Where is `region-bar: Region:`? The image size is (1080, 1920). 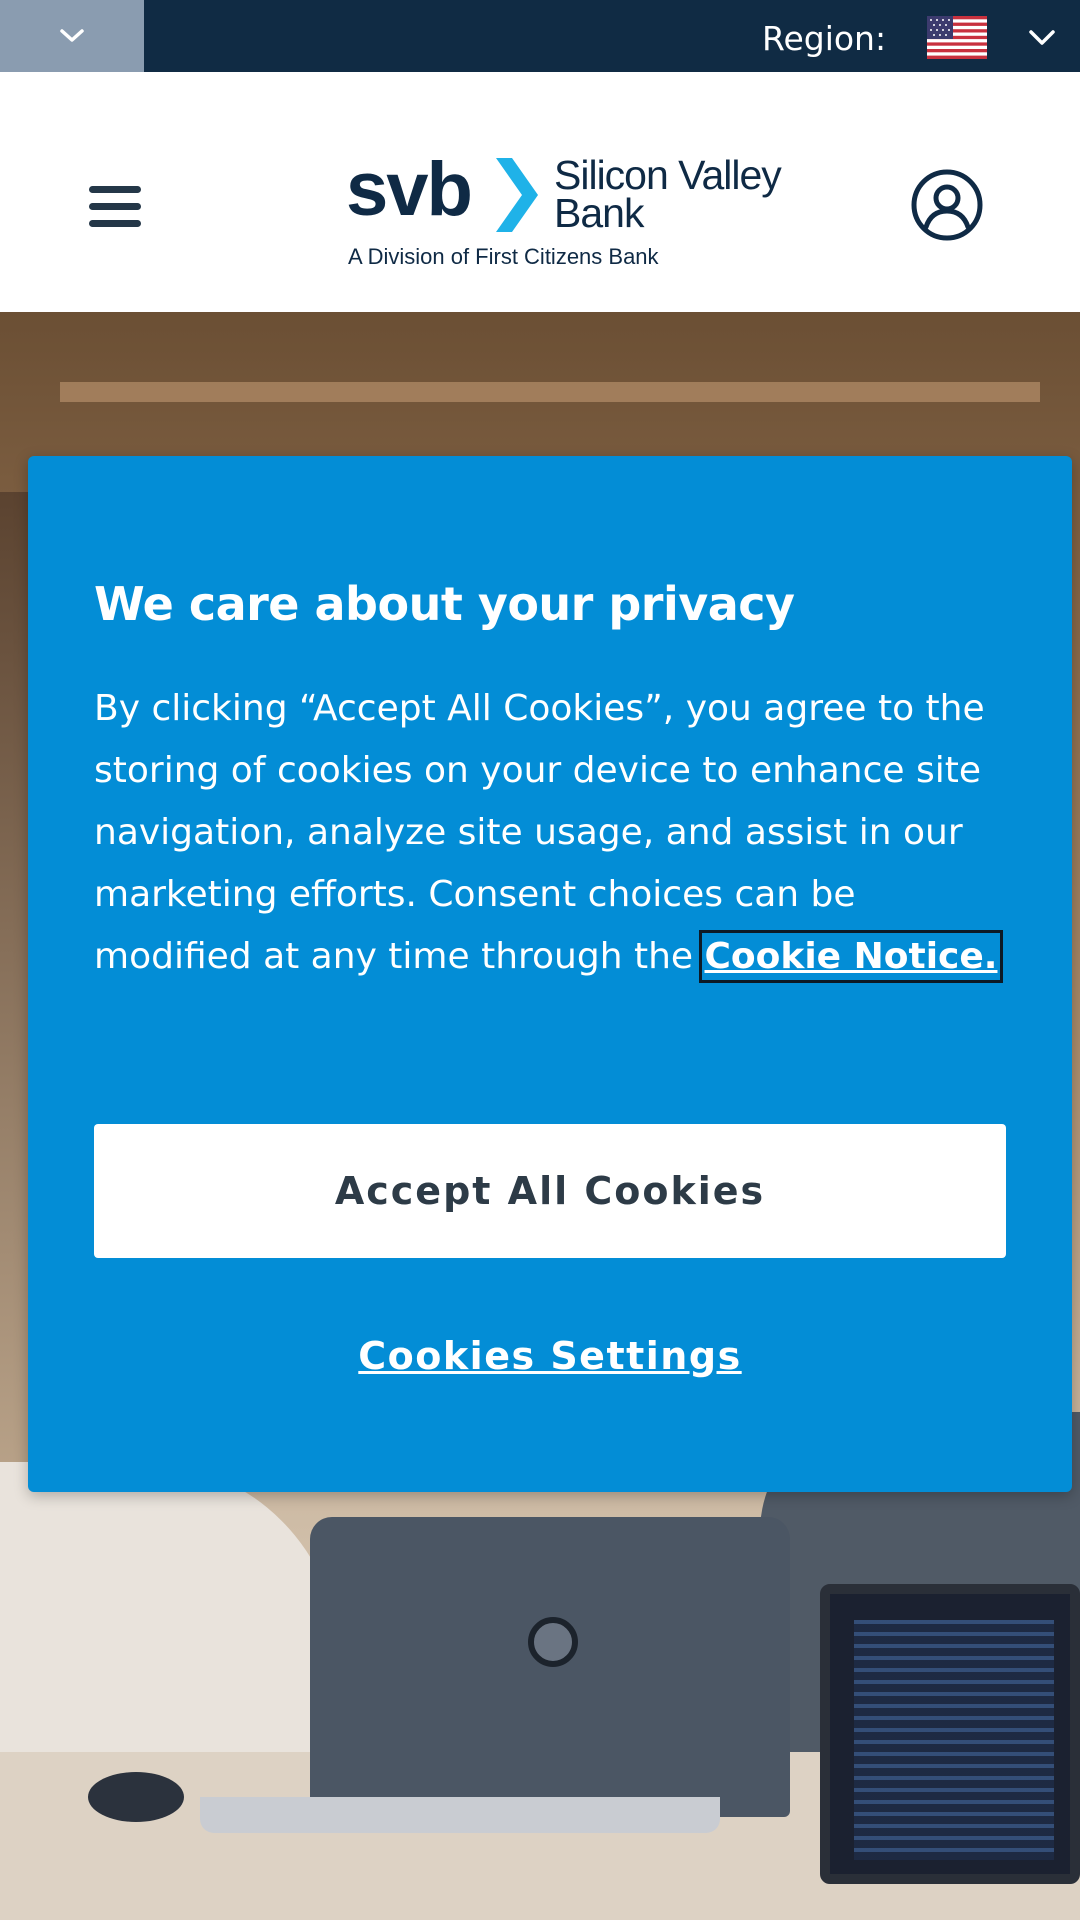
region-bar: Region: is located at coordinates (540, 36).